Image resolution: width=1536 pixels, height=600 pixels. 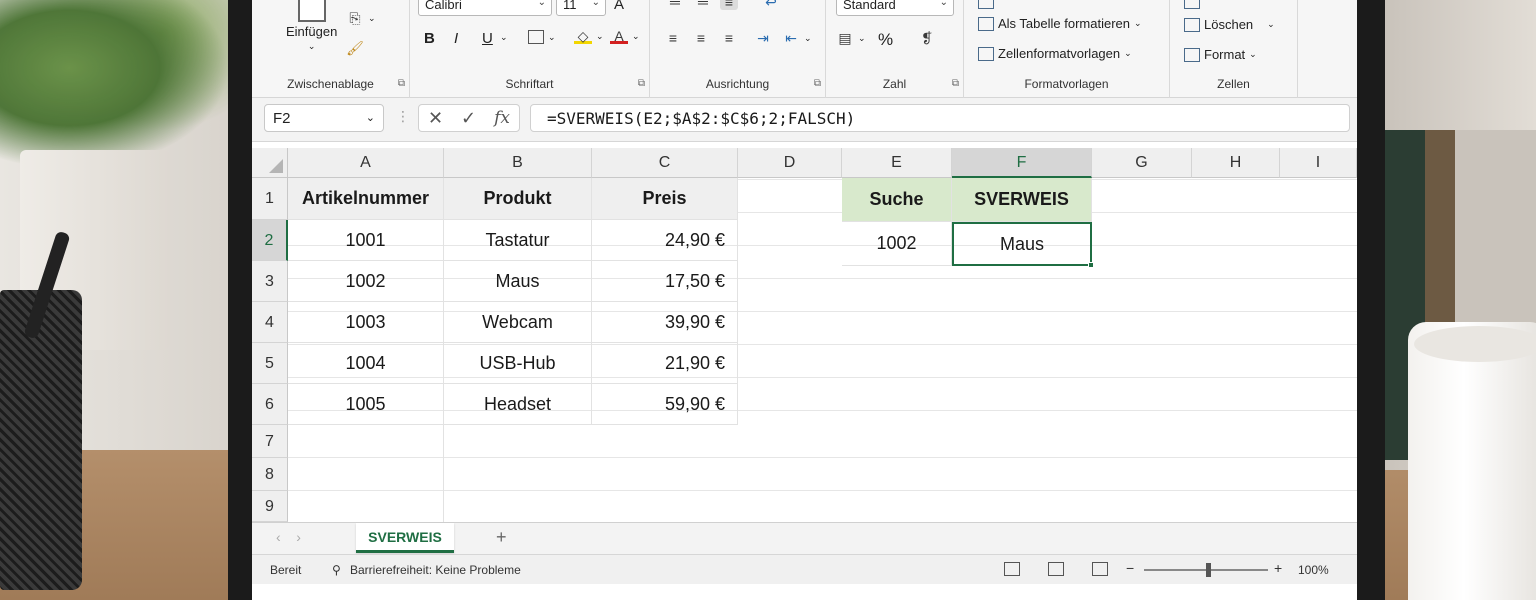 What do you see at coordinates (927, 38) in the screenshot?
I see `decimal-button: ❡` at bounding box center [927, 38].